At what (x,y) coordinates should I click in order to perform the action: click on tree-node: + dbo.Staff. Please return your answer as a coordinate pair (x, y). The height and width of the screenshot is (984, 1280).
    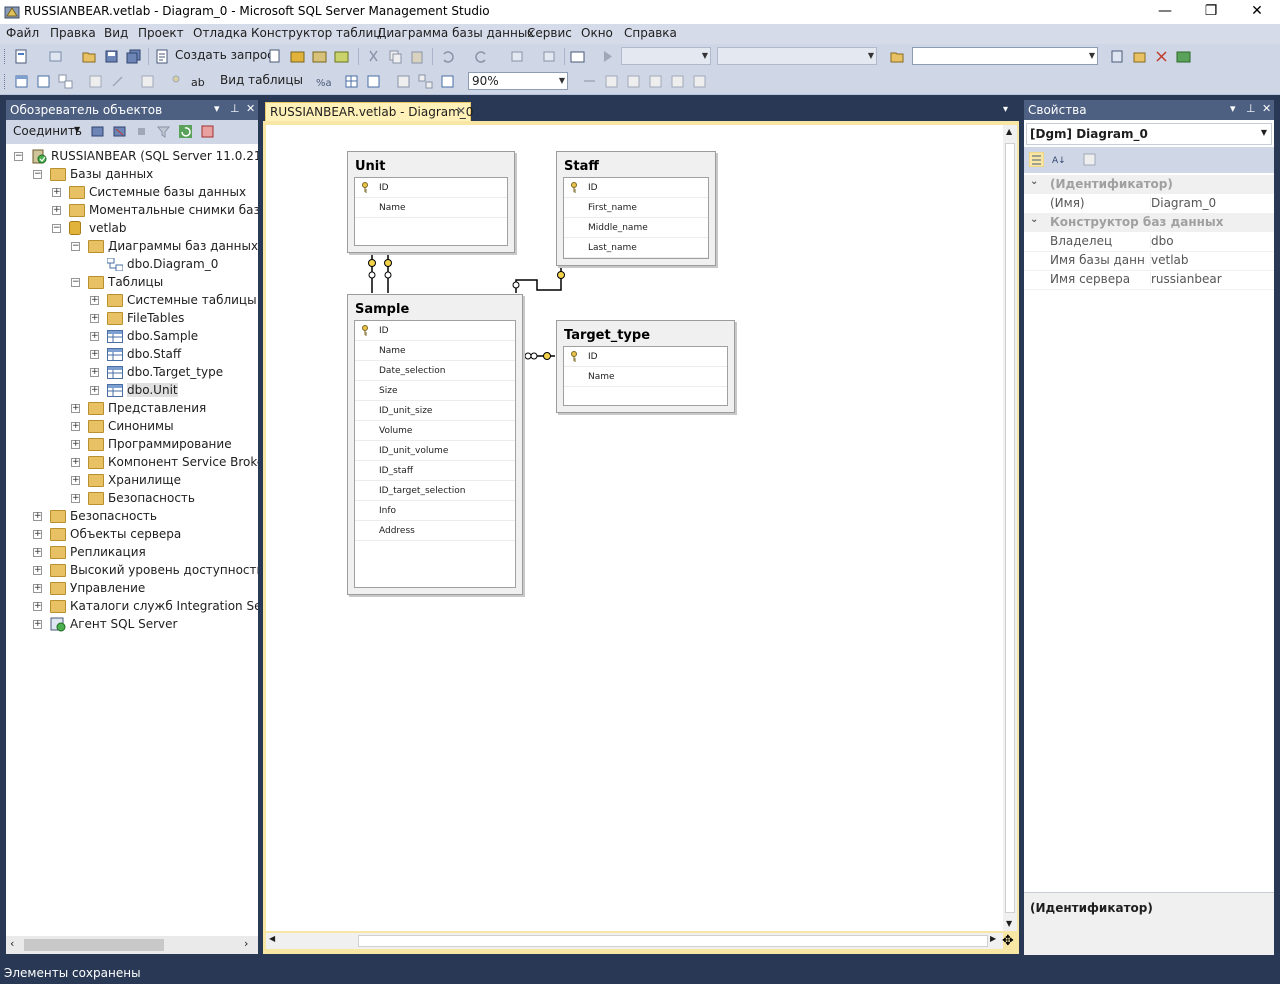
    Looking at the image, I should click on (132, 355).